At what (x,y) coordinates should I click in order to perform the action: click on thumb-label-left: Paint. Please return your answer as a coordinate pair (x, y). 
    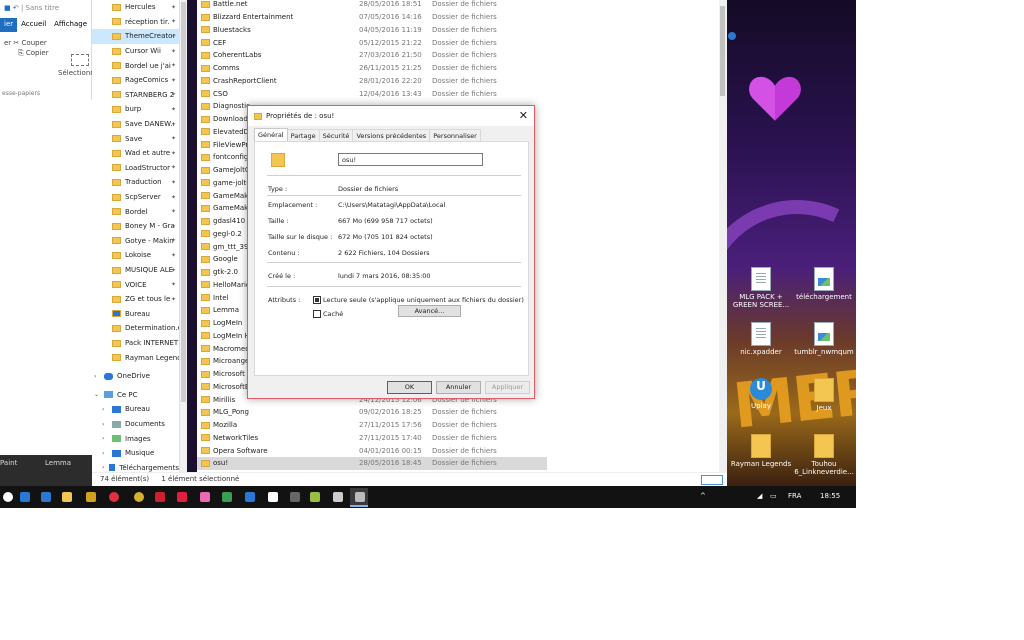
    Looking at the image, I should click on (8, 463).